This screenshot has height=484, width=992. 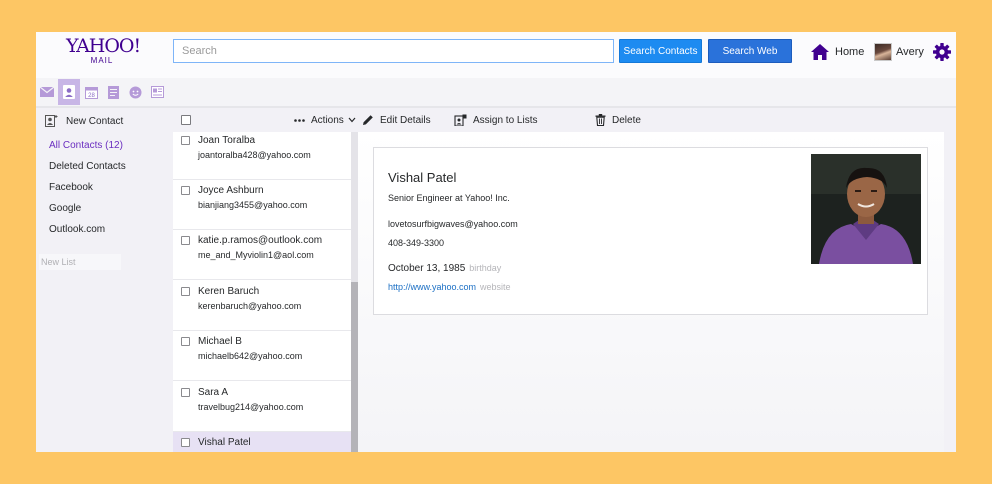 What do you see at coordinates (254, 155) in the screenshot?
I see `contact-email: joantoralba428@yahoo.com` at bounding box center [254, 155].